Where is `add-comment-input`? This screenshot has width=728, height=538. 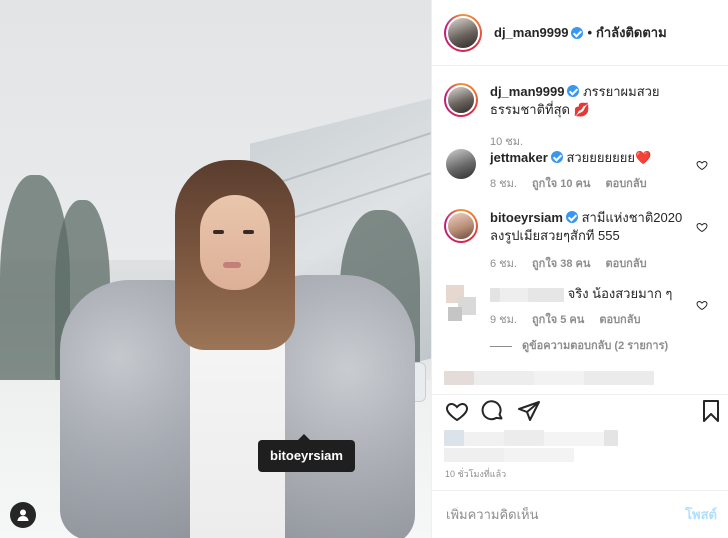
add-comment-input is located at coordinates (546, 514).